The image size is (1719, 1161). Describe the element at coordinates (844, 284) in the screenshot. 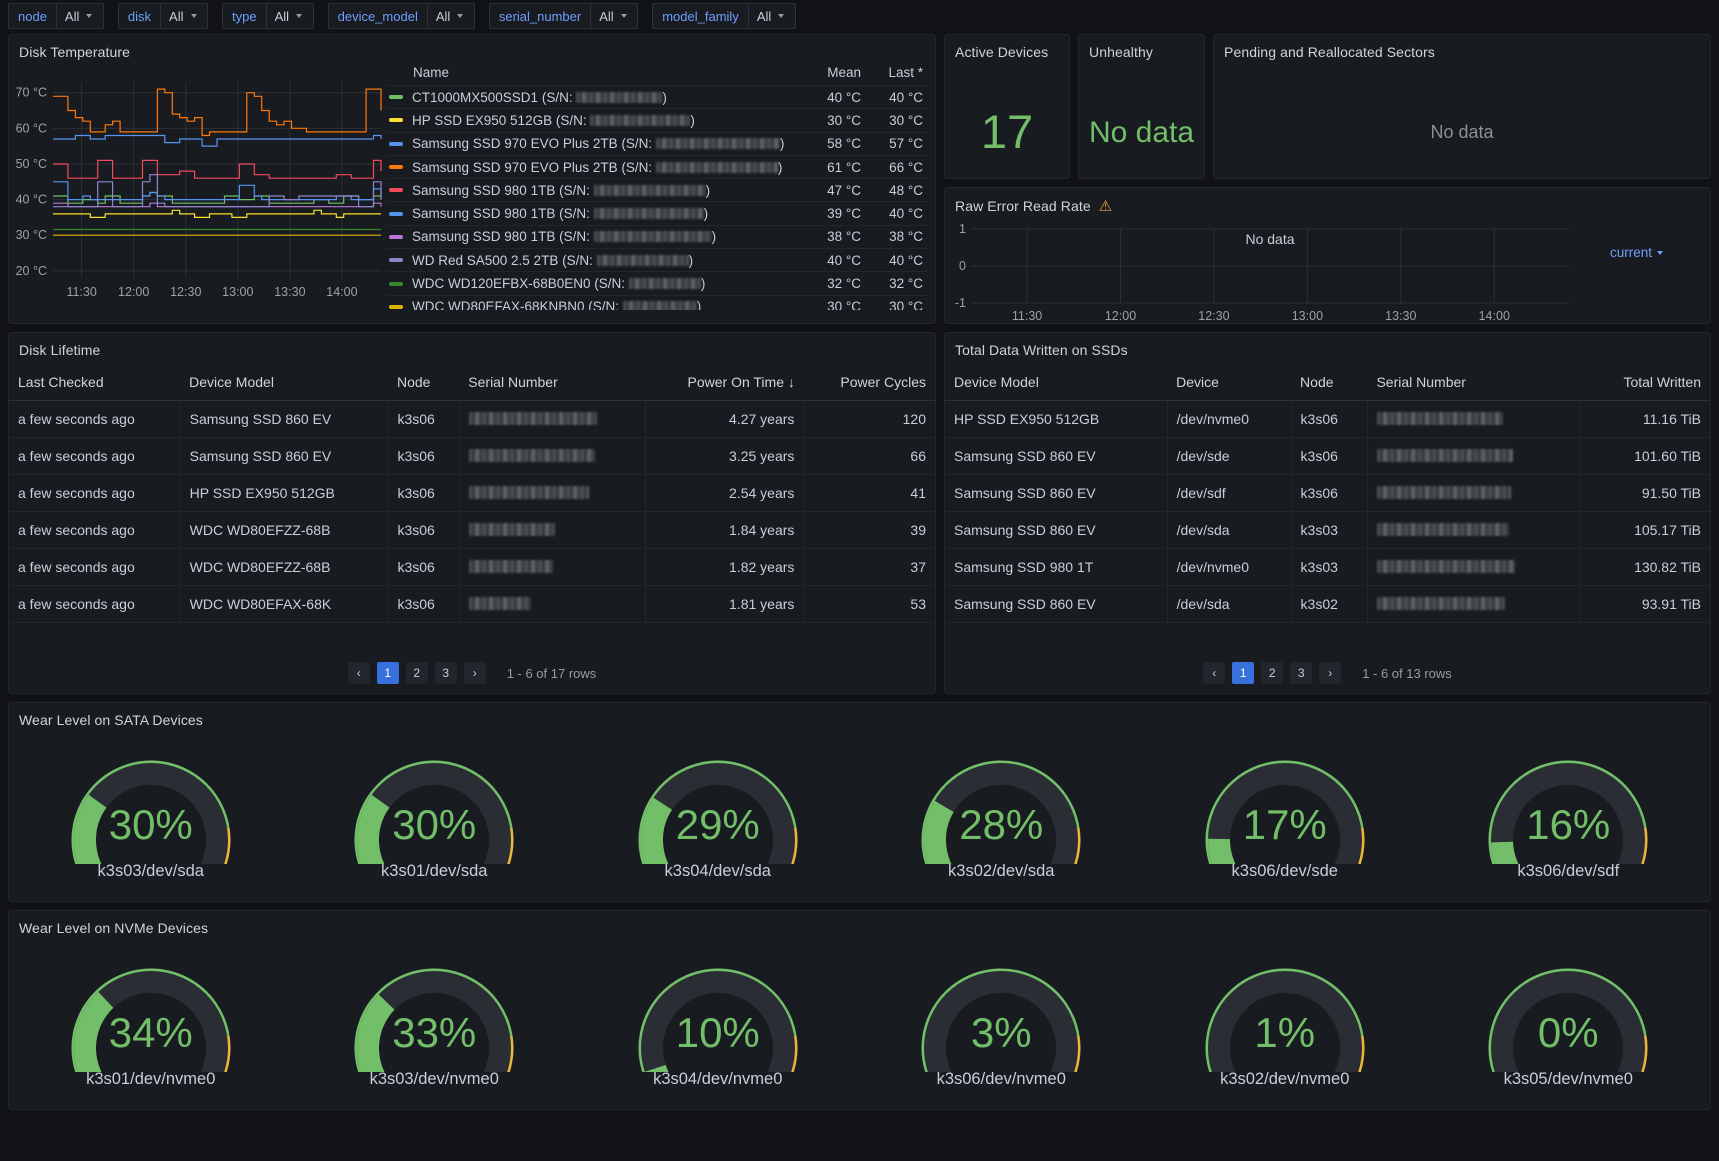

I see `legend-mean-value: 32 °C` at that location.